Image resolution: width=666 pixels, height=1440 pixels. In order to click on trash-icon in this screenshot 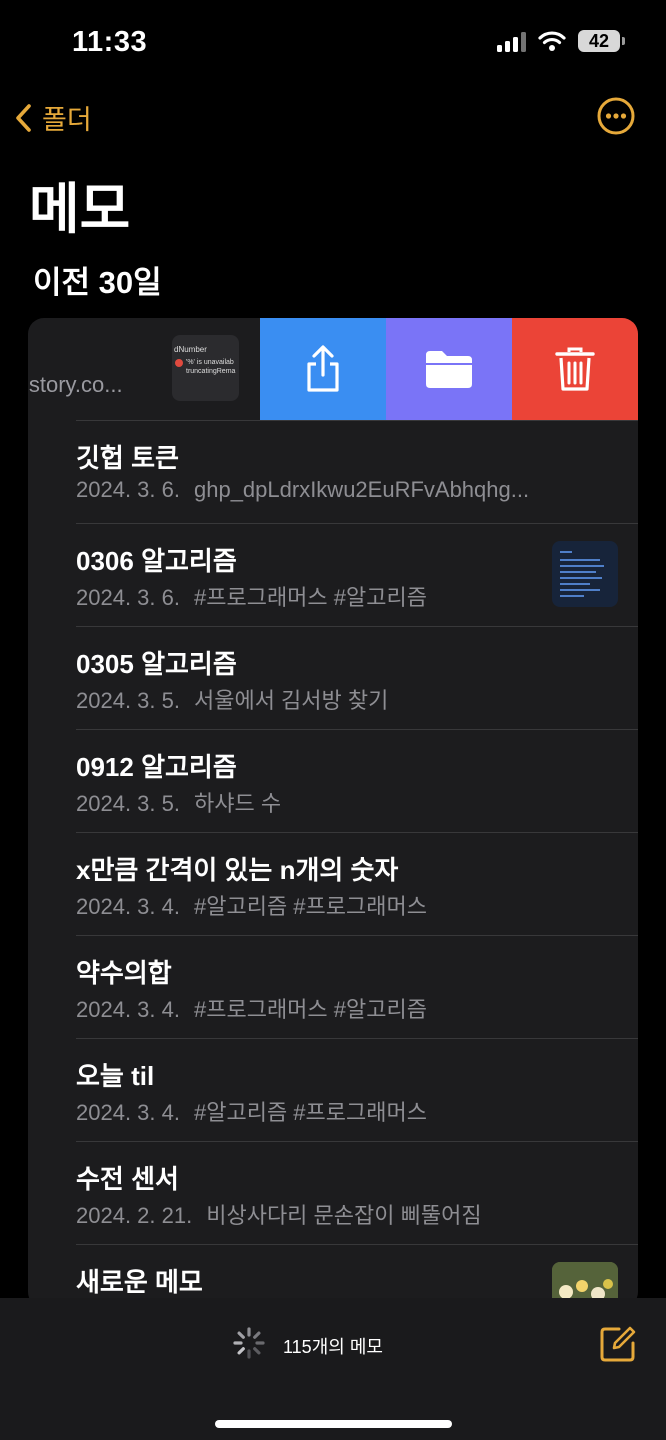, I will do `click(575, 369)`.